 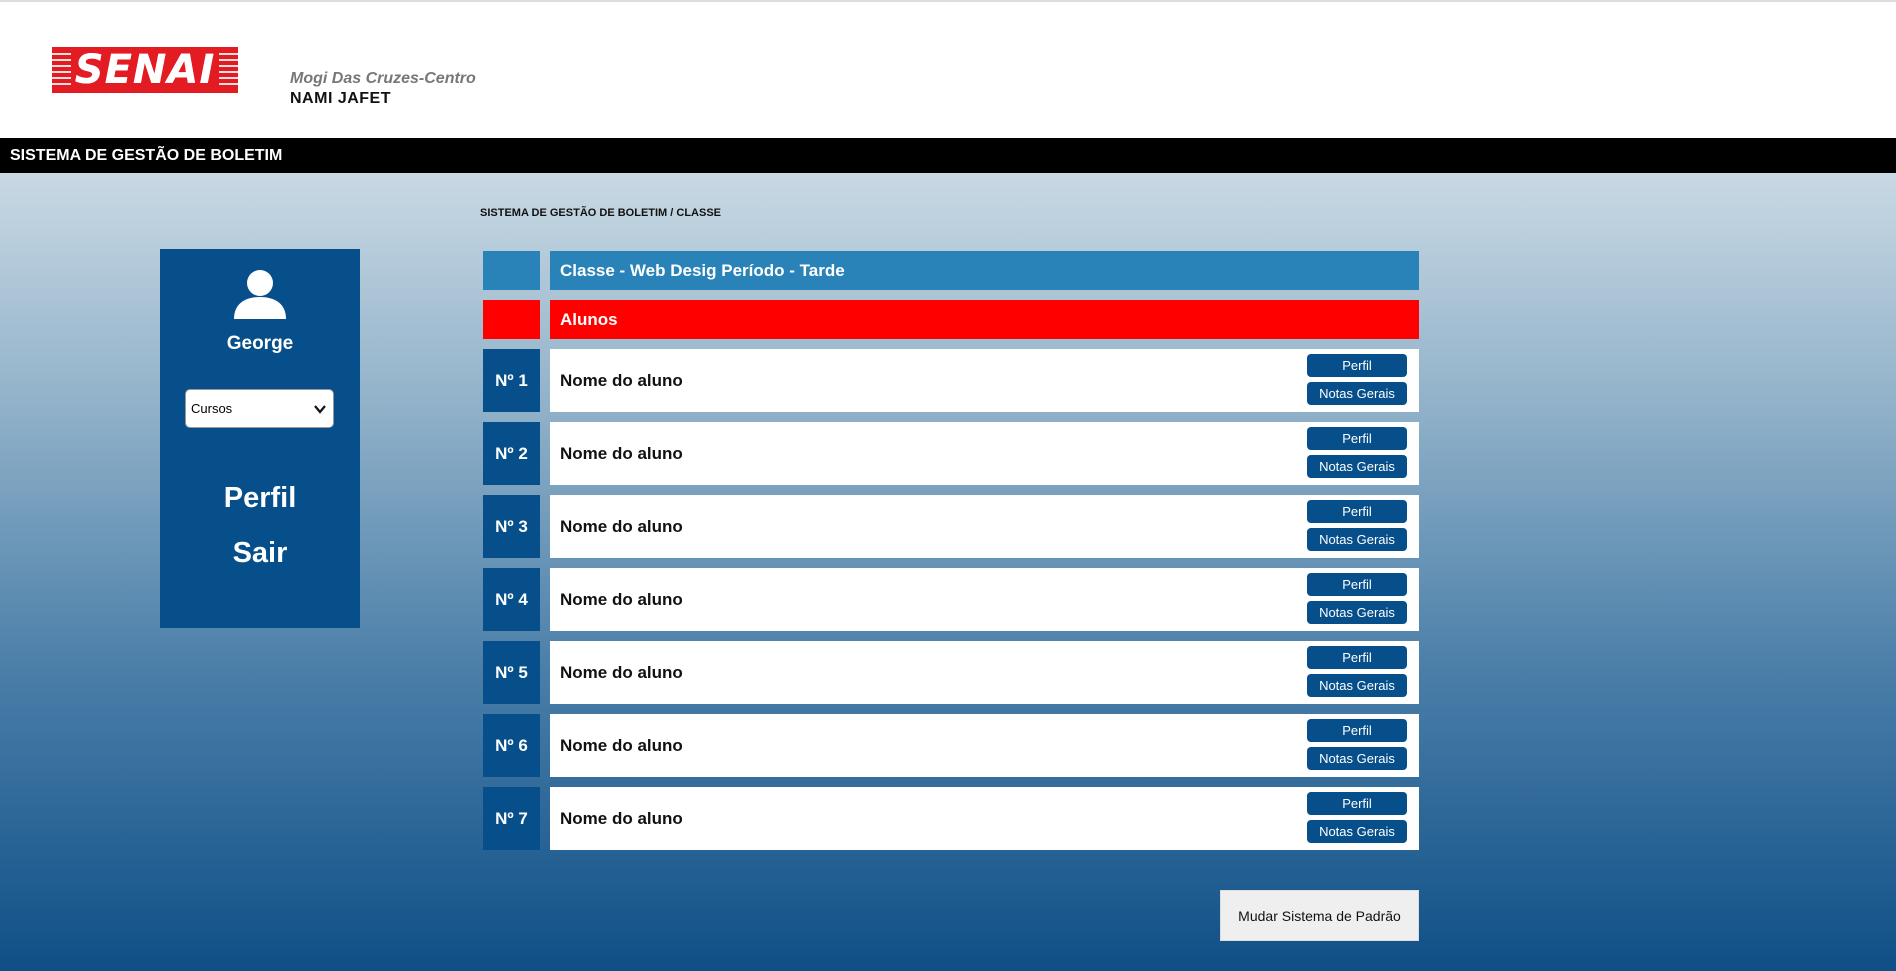 I want to click on class-header-row: Classe - Web Desig Período - Tarde, so click(x=951, y=270).